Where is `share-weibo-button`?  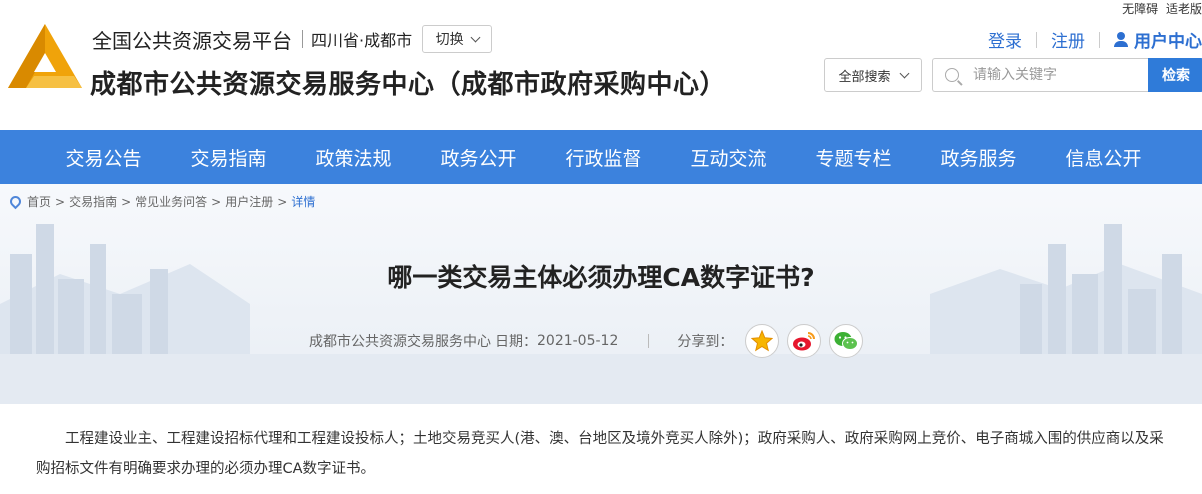
share-weibo-button is located at coordinates (804, 341).